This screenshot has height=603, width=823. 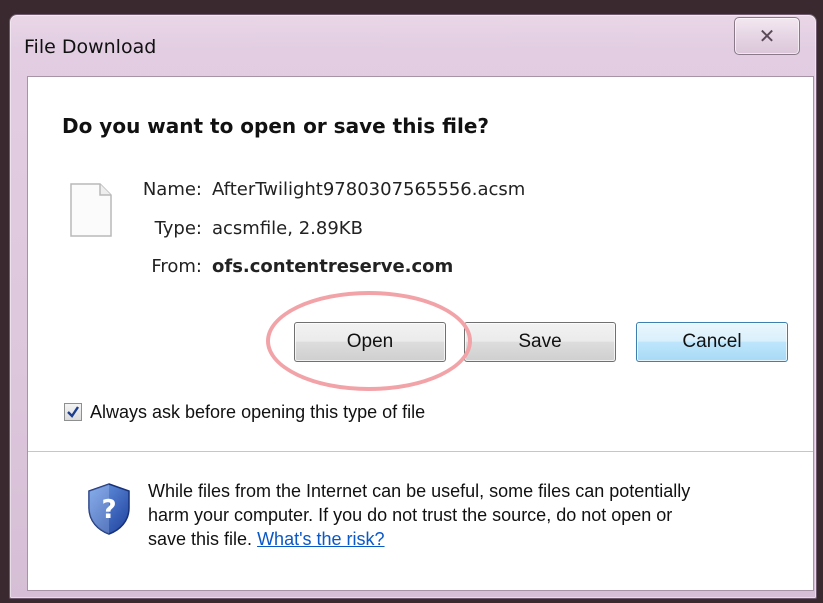 What do you see at coordinates (420, 451) in the screenshot?
I see `section-divider` at bounding box center [420, 451].